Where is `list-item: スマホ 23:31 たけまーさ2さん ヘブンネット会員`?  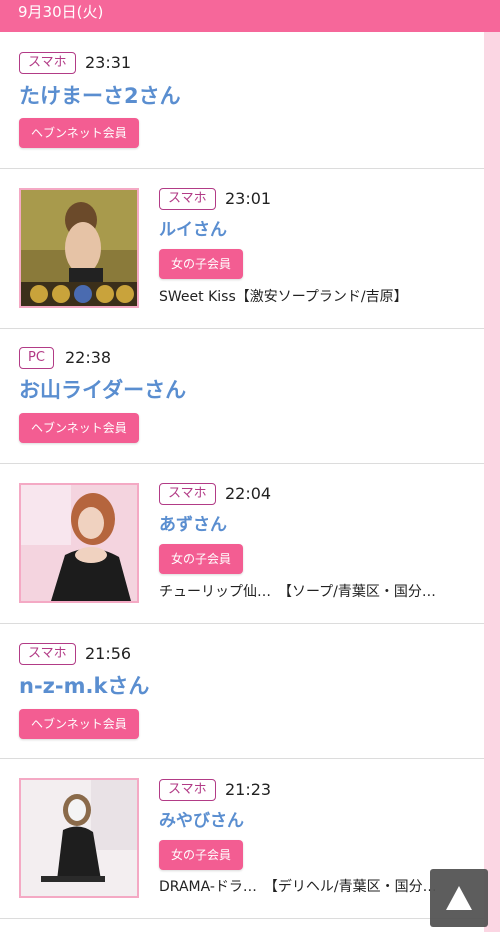 list-item: スマホ 23:31 たけまーさ2さん ヘブンネット会員 is located at coordinates (242, 100).